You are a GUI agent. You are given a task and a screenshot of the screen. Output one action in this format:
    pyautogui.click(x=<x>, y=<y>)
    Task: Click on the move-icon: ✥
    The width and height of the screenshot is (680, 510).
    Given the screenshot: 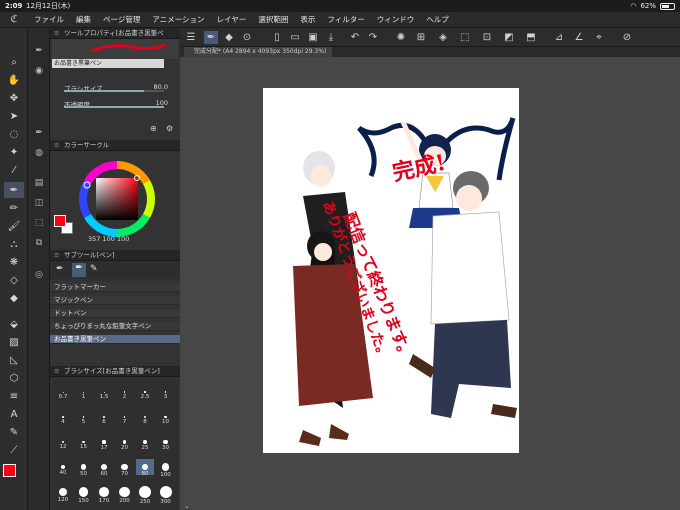 What is the action you would take?
    pyautogui.click(x=14, y=98)
    